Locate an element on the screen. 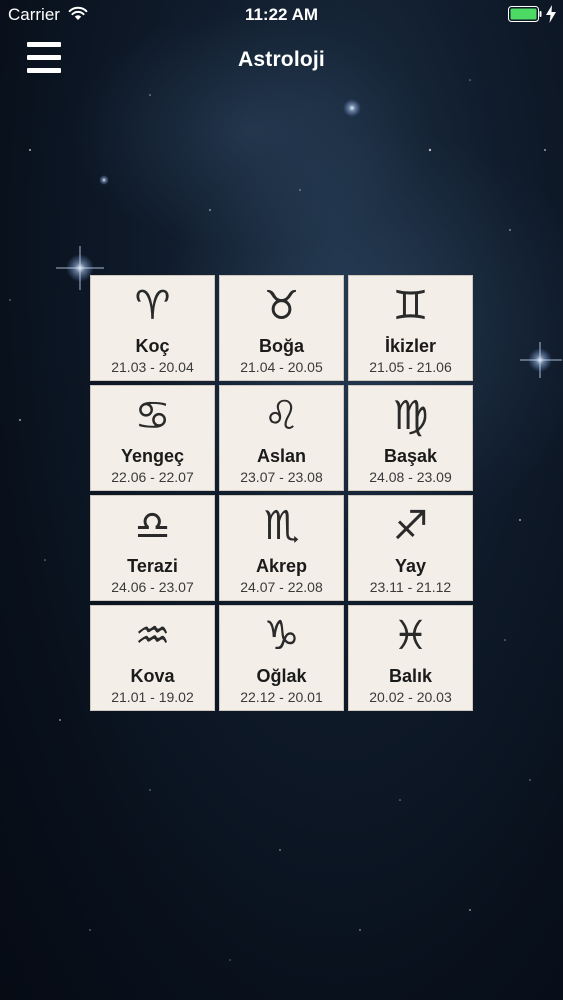  scorpio-icon: ♏ is located at coordinates (281, 526).